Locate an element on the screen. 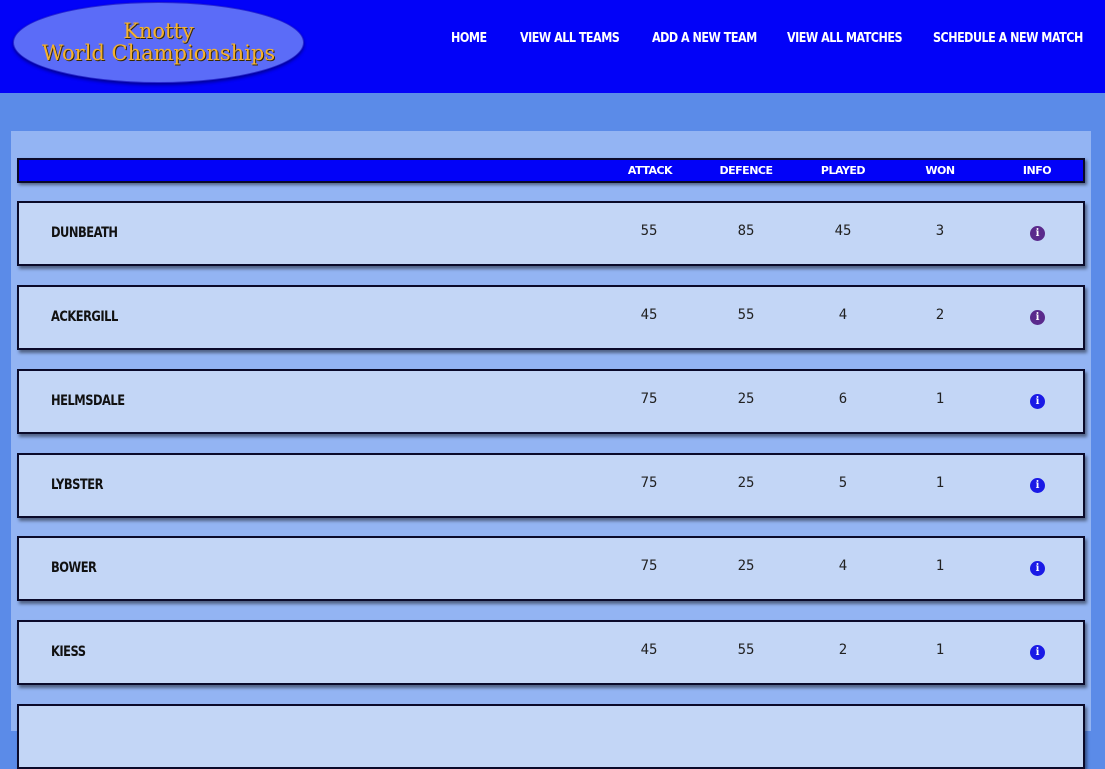  played-value: 45 is located at coordinates (843, 231).